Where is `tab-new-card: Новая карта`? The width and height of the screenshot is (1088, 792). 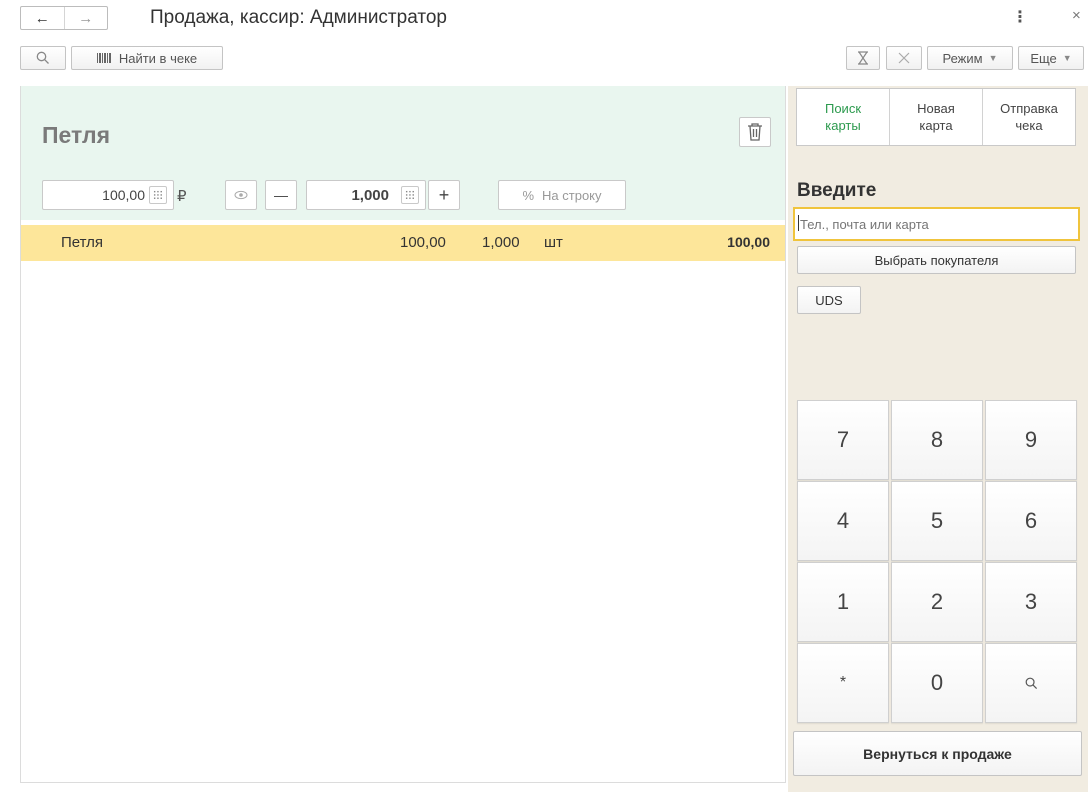 tab-new-card: Новая карта is located at coordinates (935, 117).